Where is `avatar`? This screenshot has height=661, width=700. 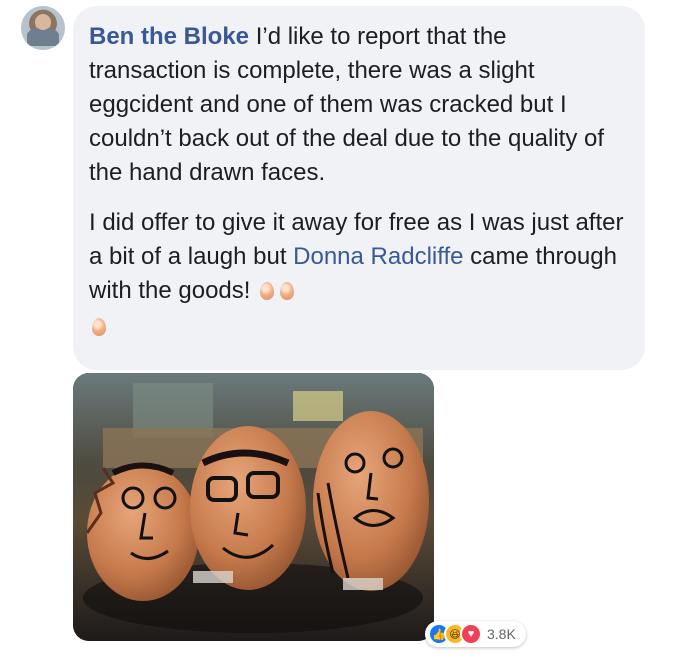 avatar is located at coordinates (43, 28).